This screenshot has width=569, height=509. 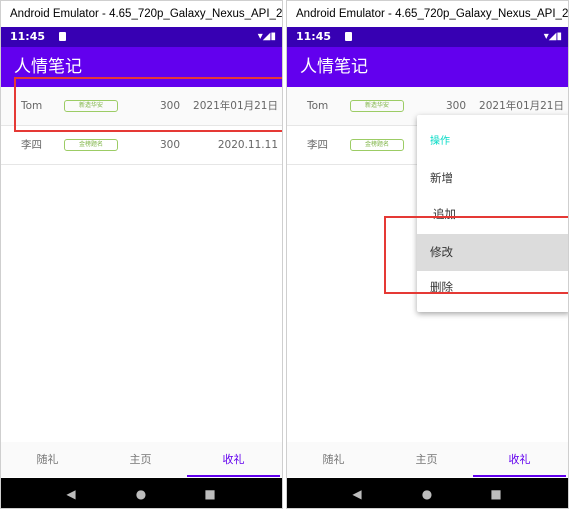 I want to click on menu-header: 操作, so click(x=440, y=141).